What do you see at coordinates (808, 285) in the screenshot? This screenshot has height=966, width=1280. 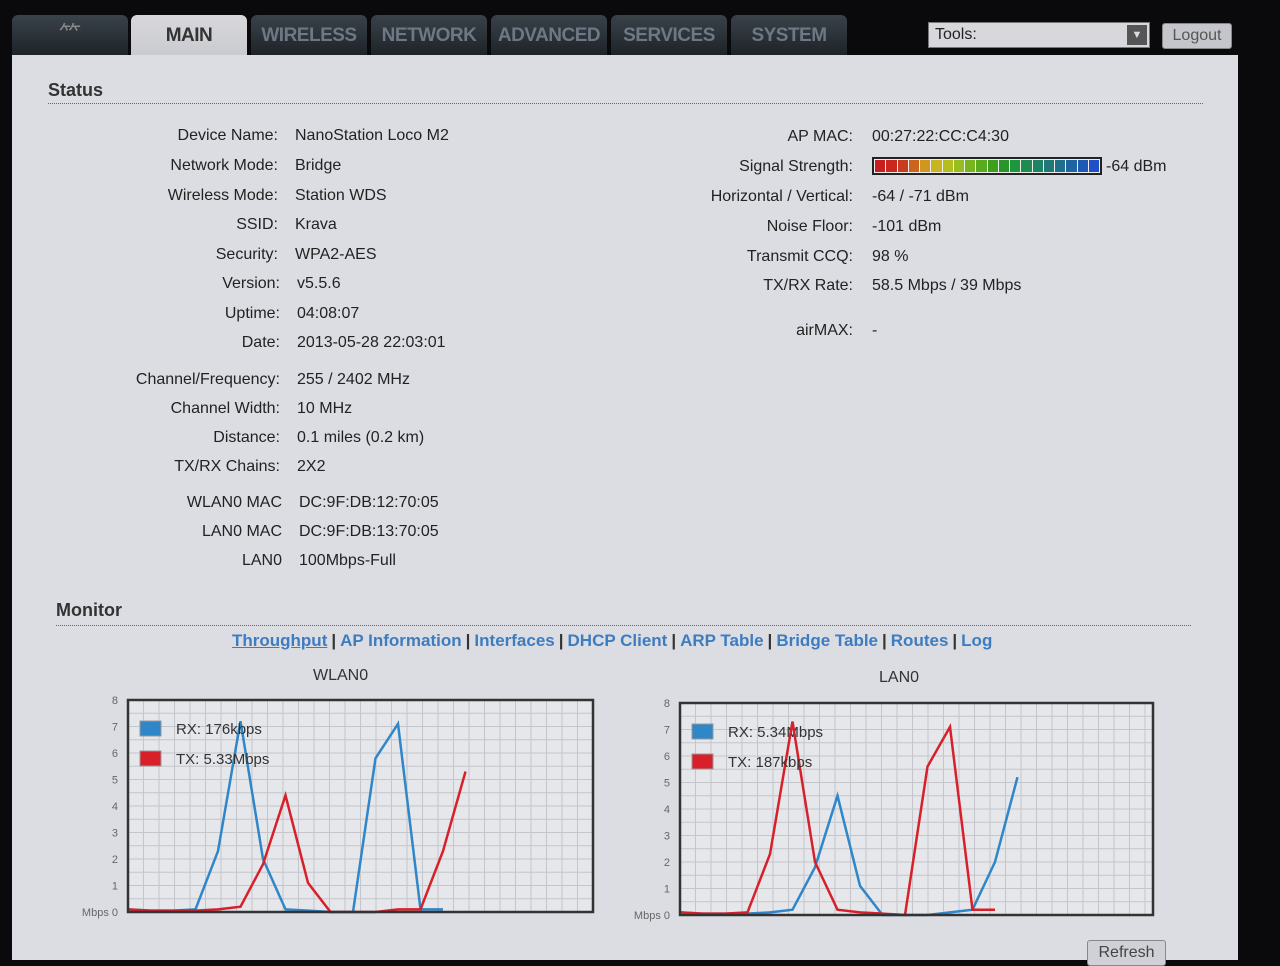 I see `field-label: TX/RX Rate:` at bounding box center [808, 285].